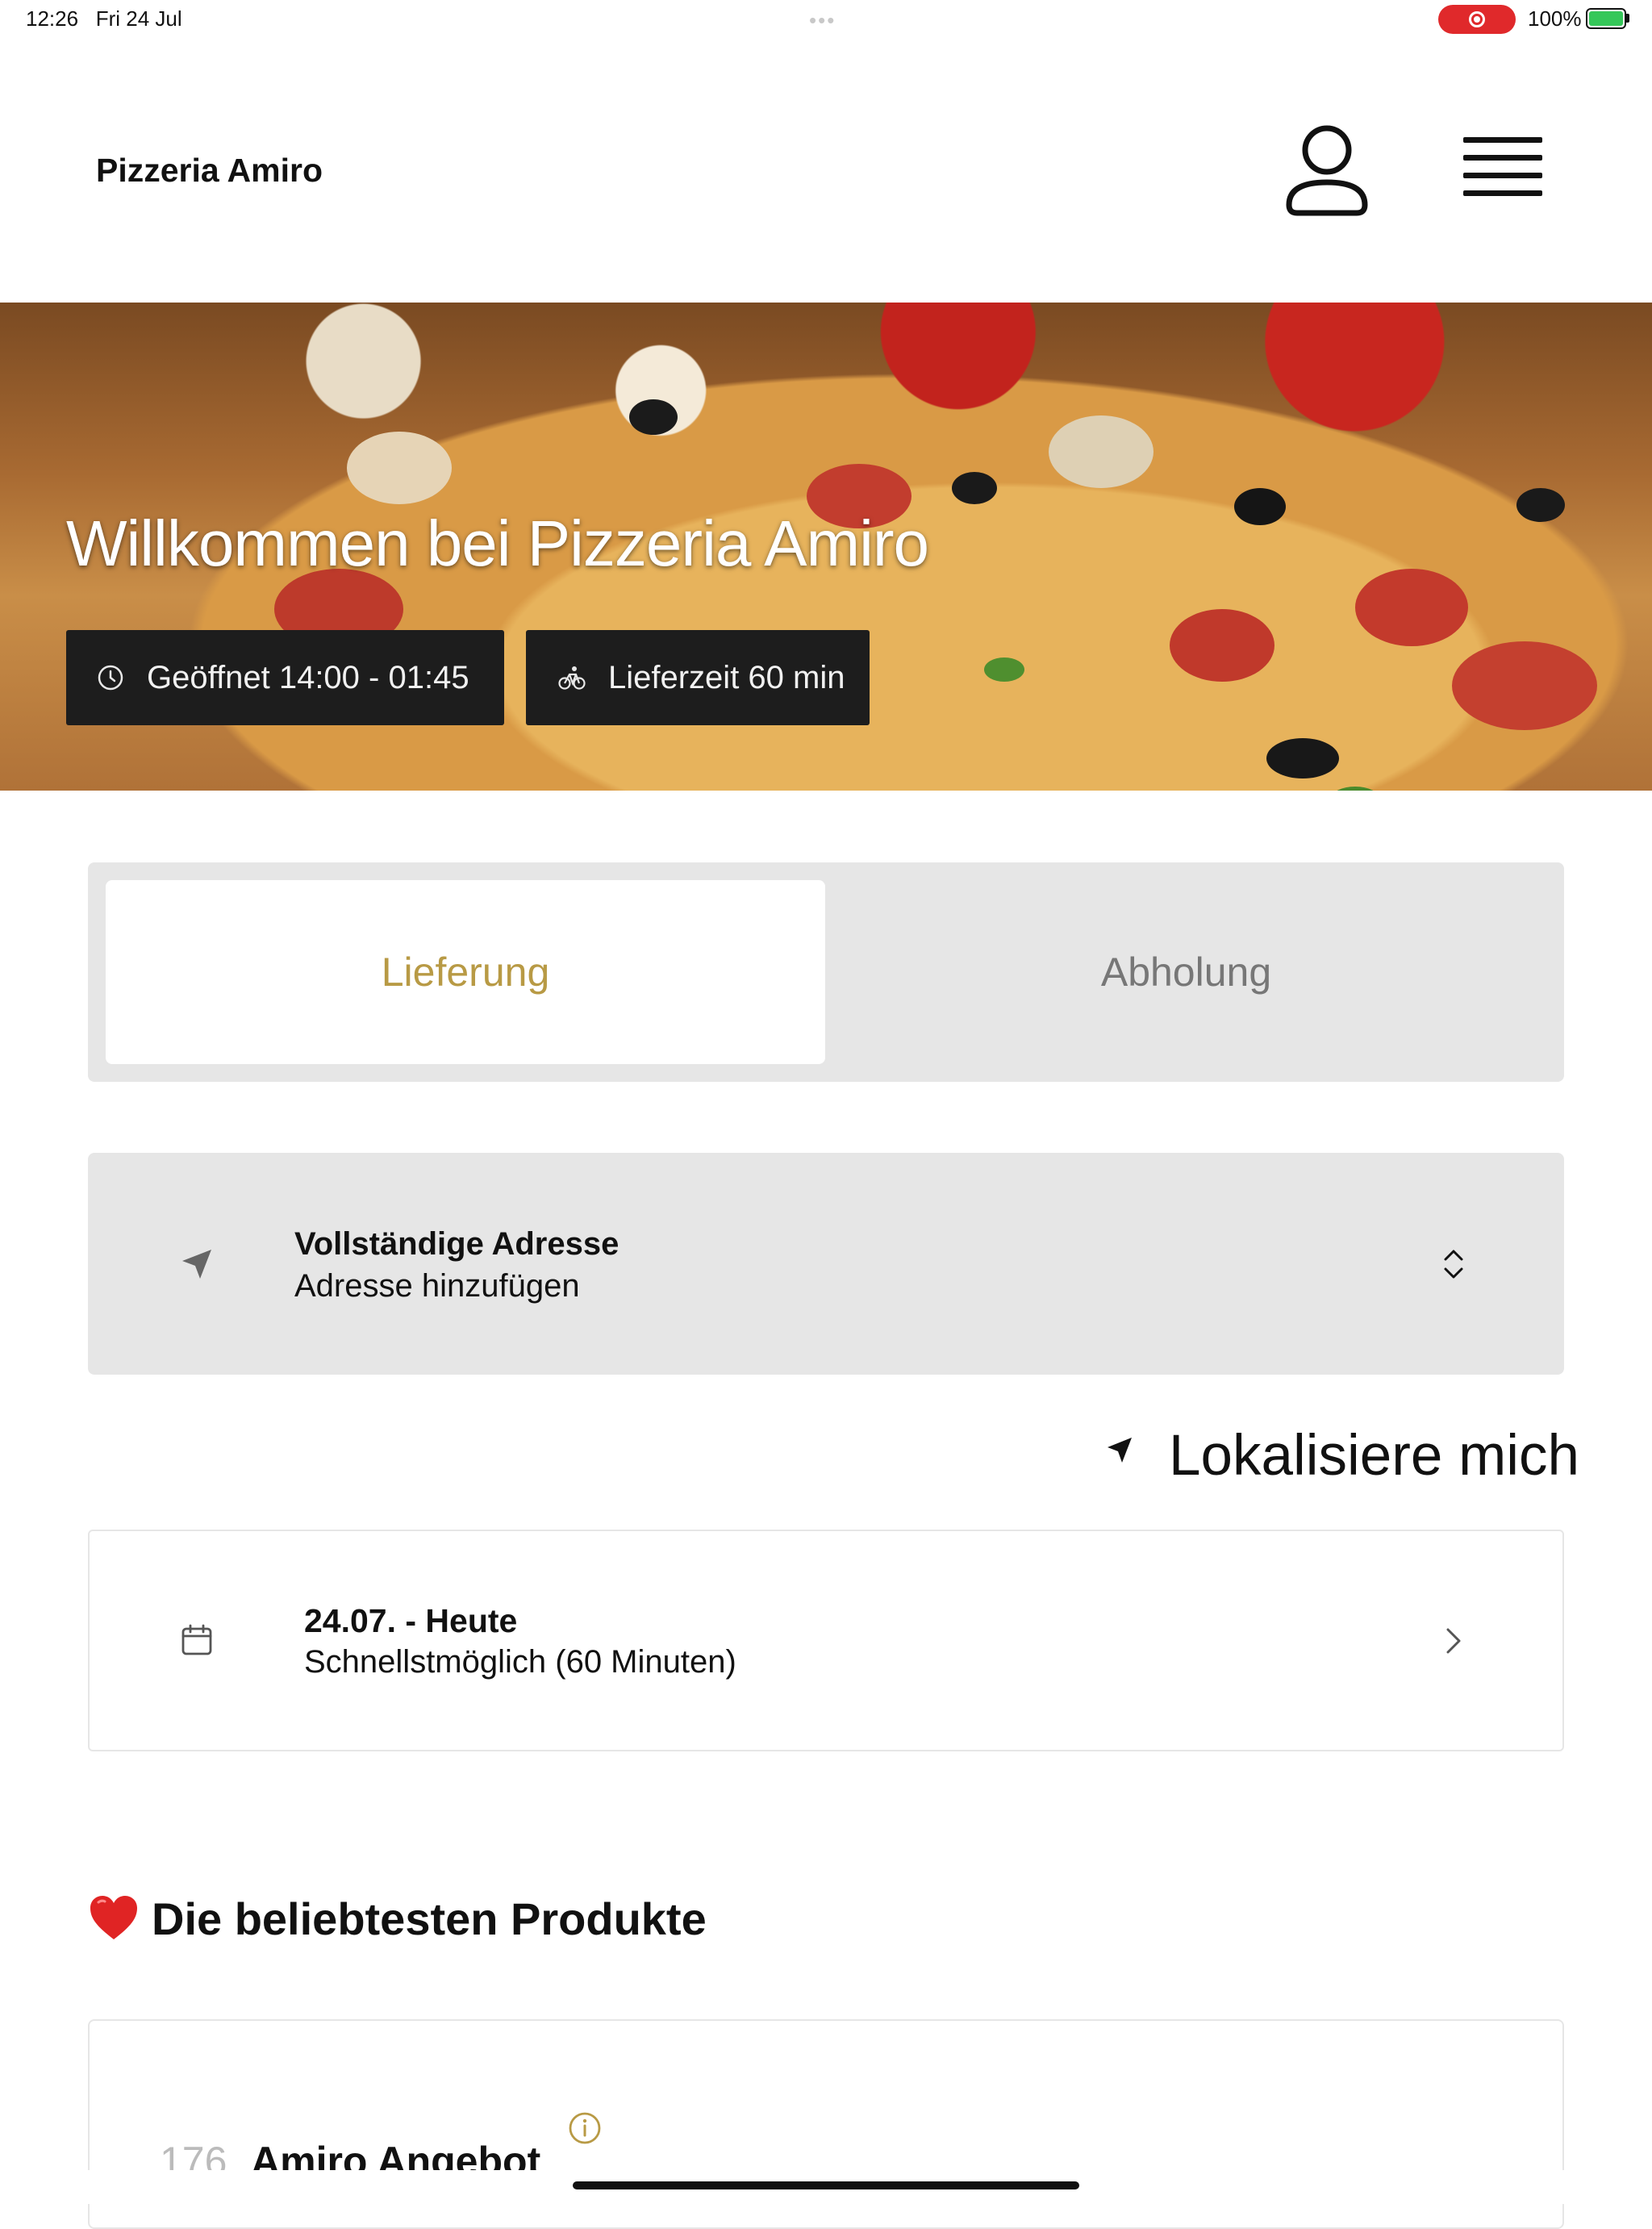  I want to click on clock-icon, so click(110, 678).